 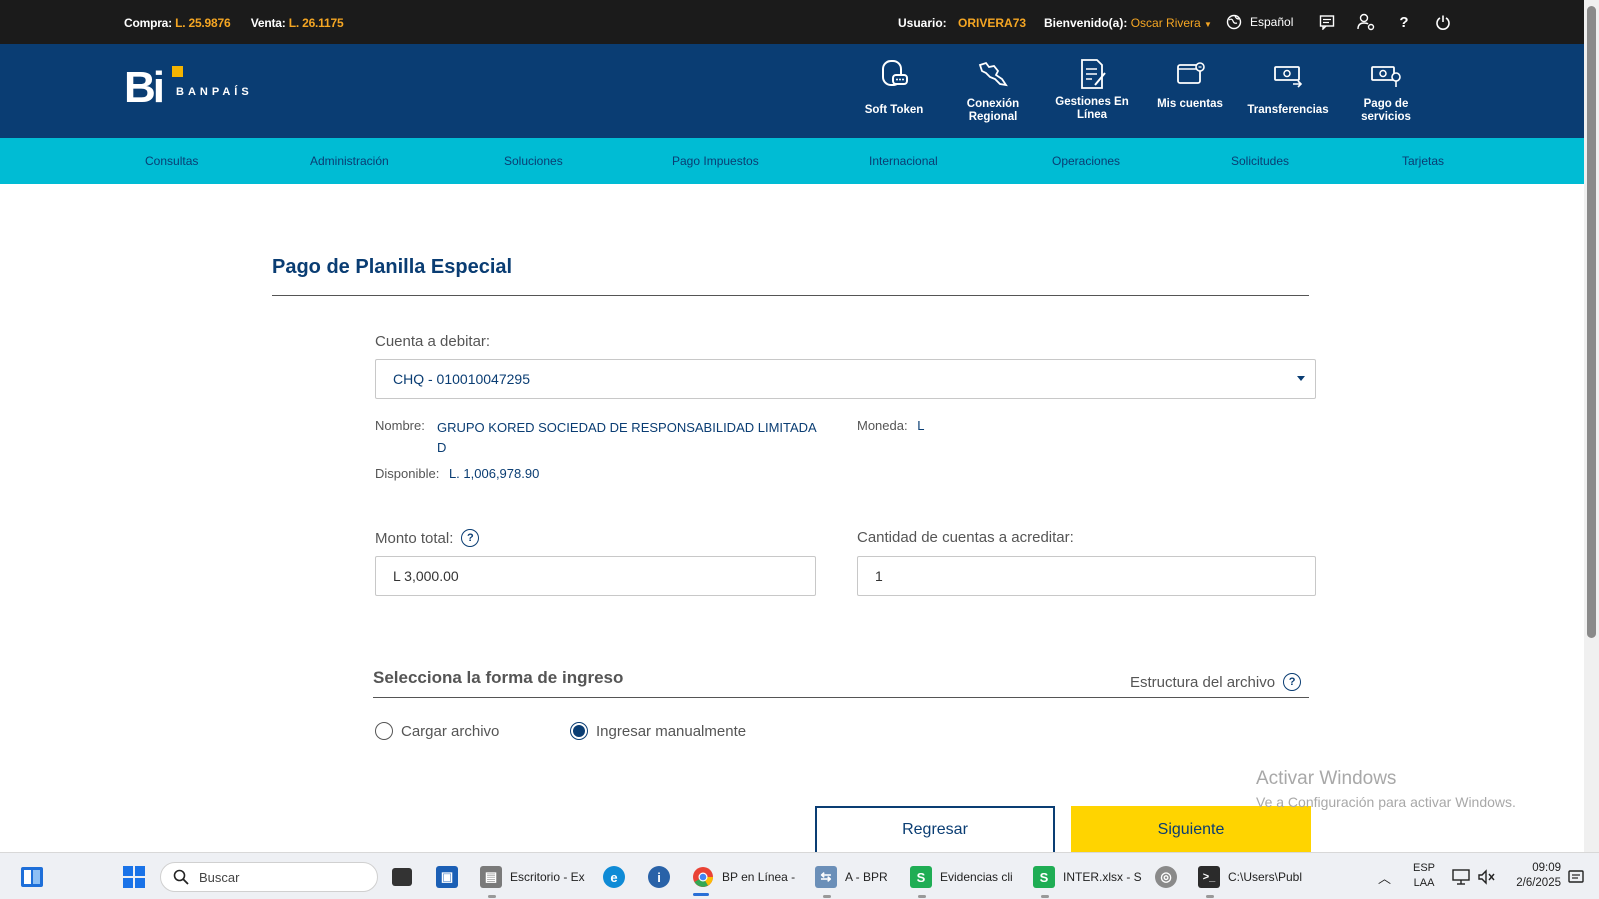 What do you see at coordinates (882, 425) in the screenshot?
I see `moneda-label: Moneda:` at bounding box center [882, 425].